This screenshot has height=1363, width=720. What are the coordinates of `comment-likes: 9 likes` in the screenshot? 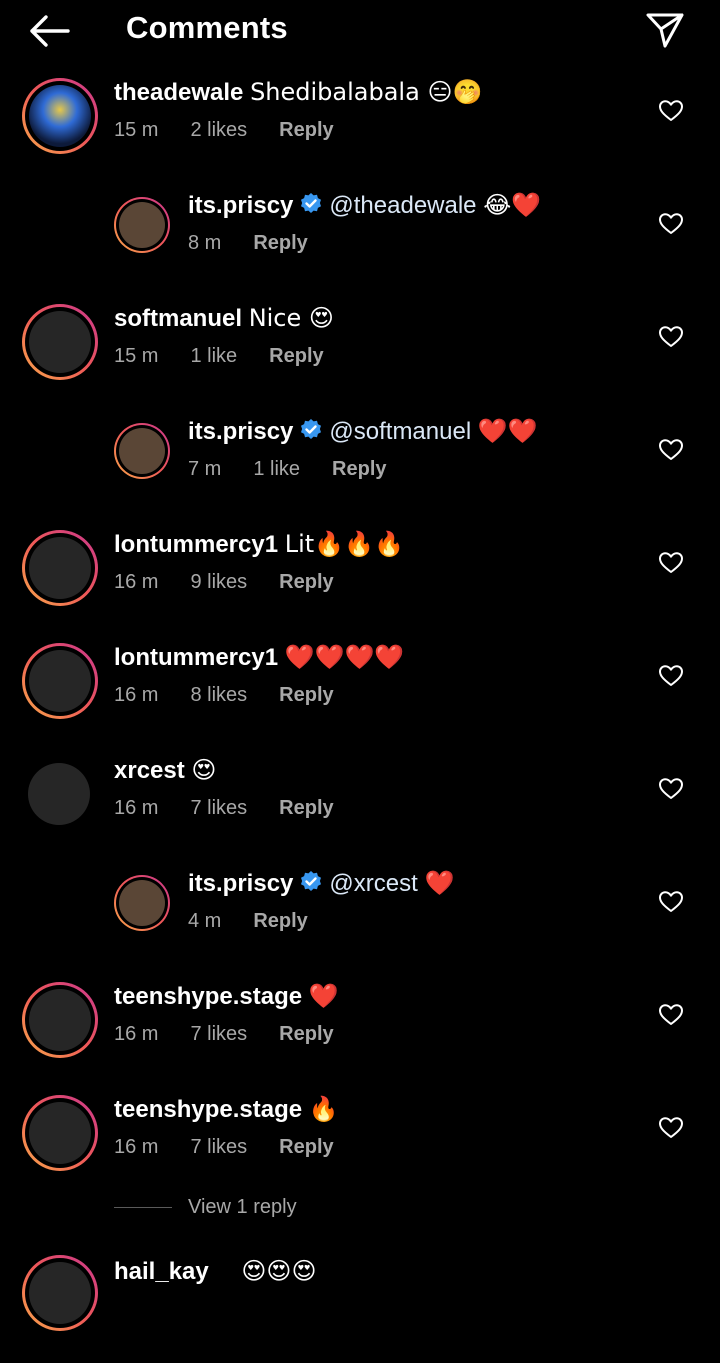 It's located at (218, 582).